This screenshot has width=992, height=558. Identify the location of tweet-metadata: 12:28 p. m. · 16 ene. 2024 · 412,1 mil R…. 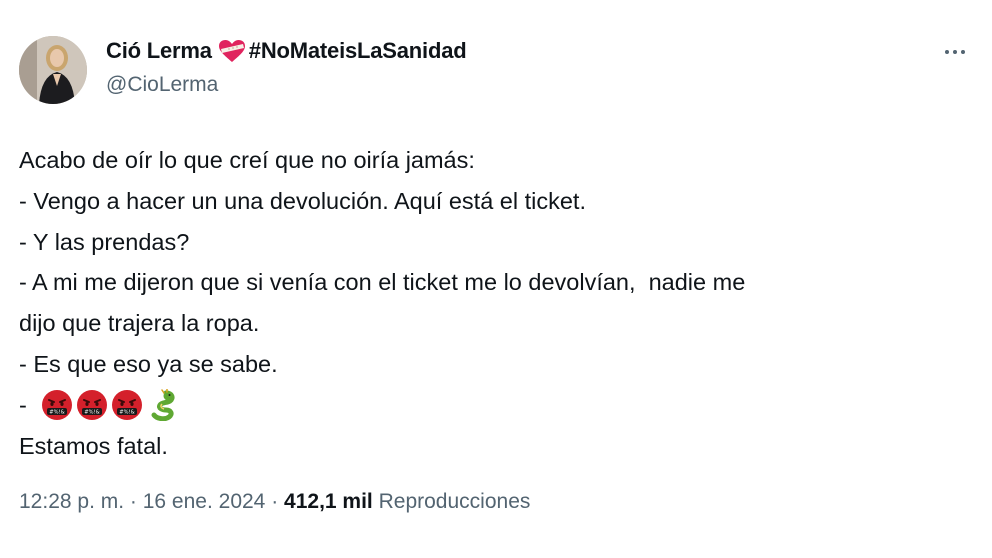
(274, 502).